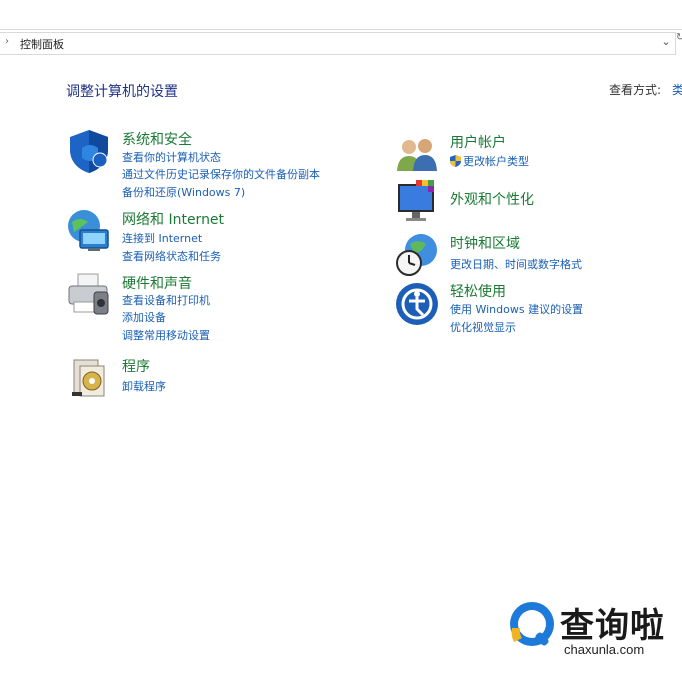 Image resolution: width=682 pixels, height=682 pixels. Describe the element at coordinates (478, 142) in the screenshot. I see `category-title: 用户帐户` at that location.